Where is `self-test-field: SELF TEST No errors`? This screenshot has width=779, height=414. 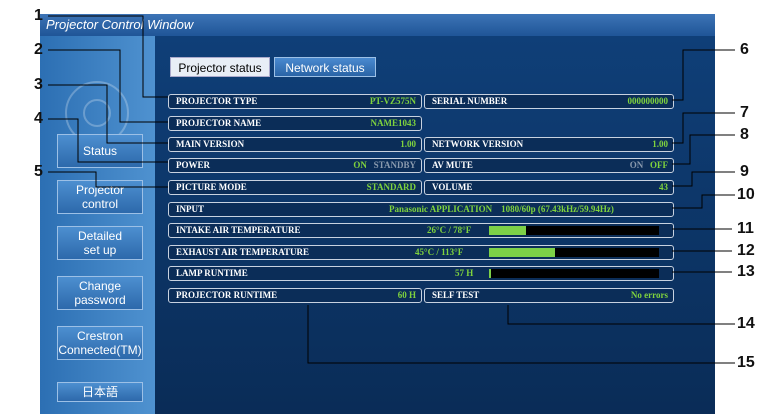 self-test-field: SELF TEST No errors is located at coordinates (549, 295).